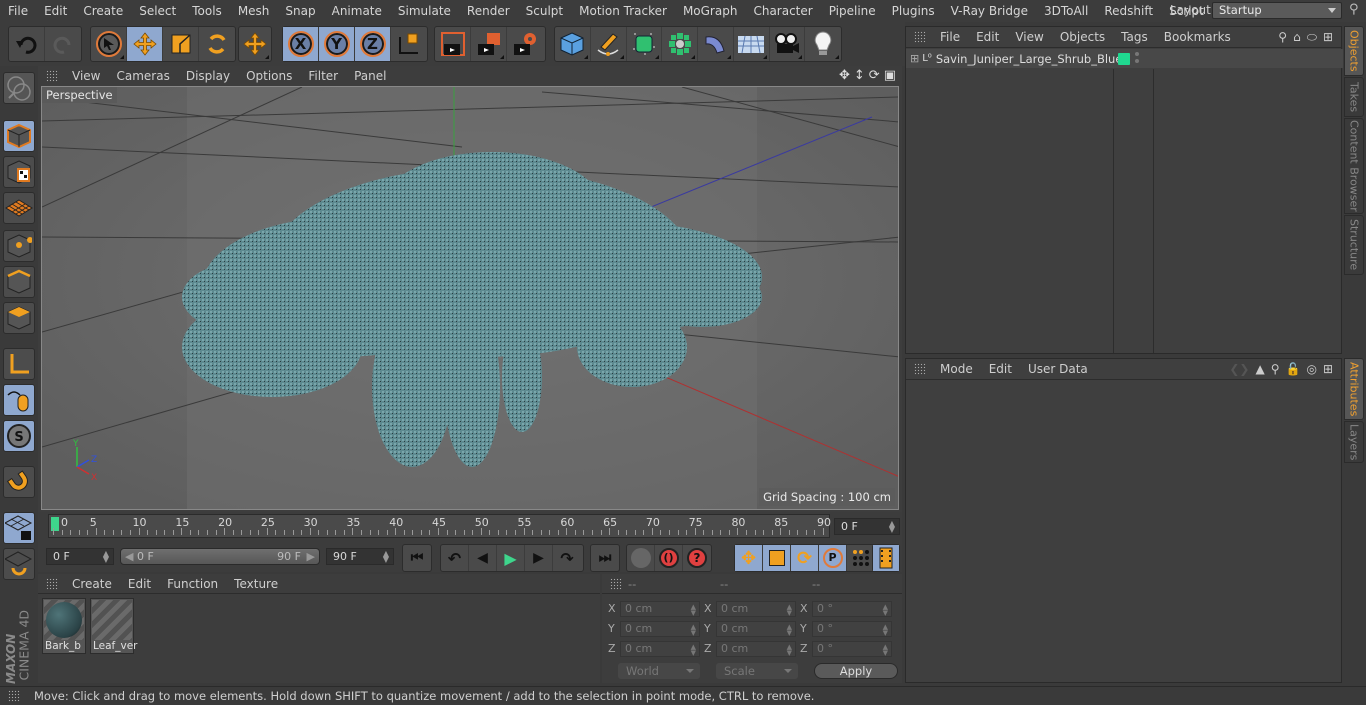 This screenshot has width=1366, height=705. Describe the element at coordinates (323, 76) in the screenshot. I see `viewport-menu-filter: Filter` at that location.